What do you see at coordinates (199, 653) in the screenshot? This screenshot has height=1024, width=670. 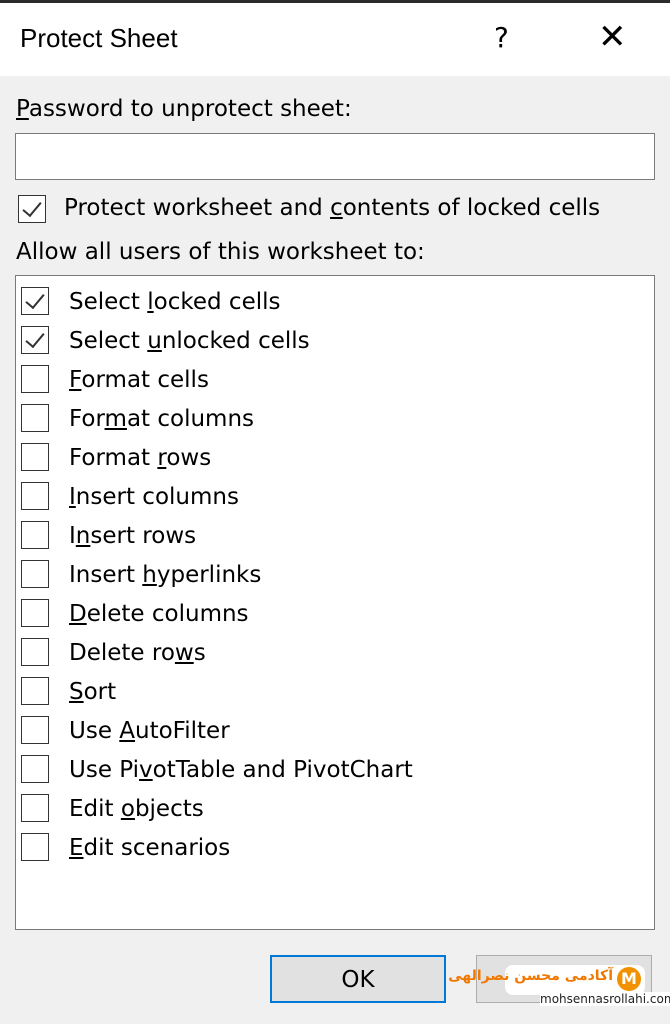 I see `label-part: s` at bounding box center [199, 653].